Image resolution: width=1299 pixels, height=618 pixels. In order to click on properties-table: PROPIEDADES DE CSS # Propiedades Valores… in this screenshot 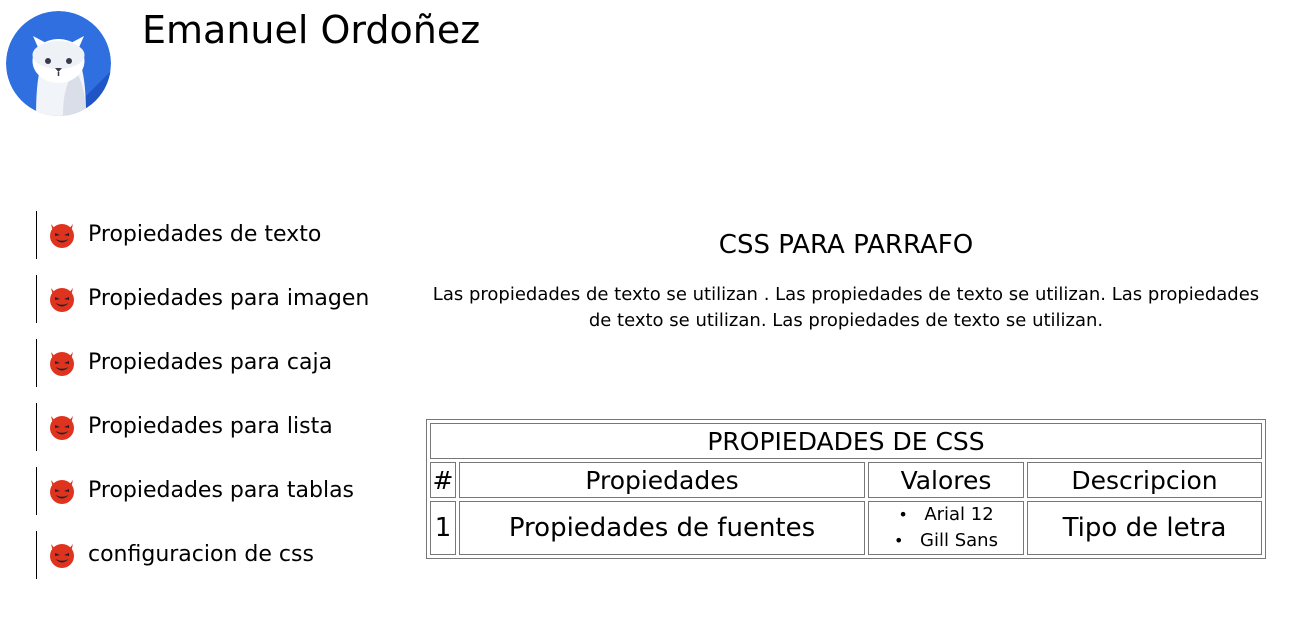, I will do `click(846, 489)`.